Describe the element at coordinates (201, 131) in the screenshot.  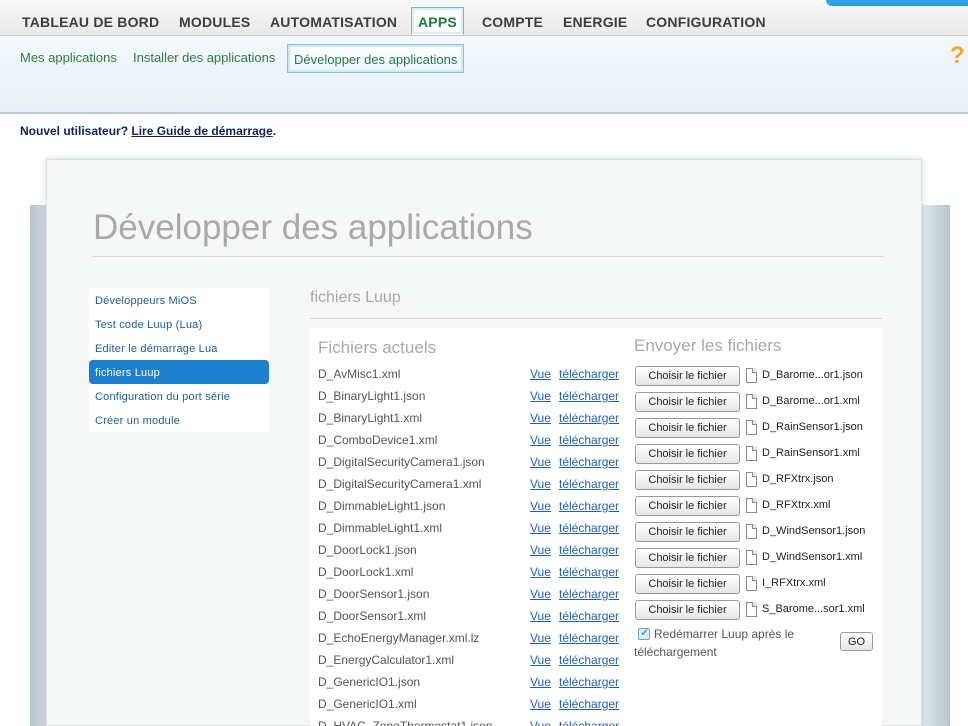
I see `guide-link: Lire Guide de démarrage` at that location.